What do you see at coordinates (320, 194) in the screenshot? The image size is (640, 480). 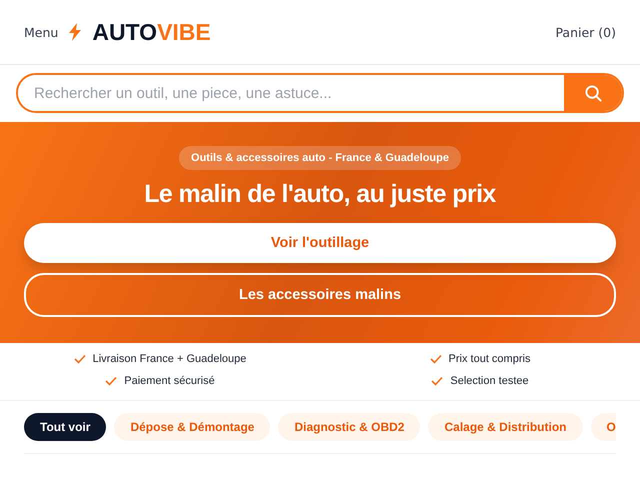 I see `hero-title: Le malin de l'auto, au juste prix` at bounding box center [320, 194].